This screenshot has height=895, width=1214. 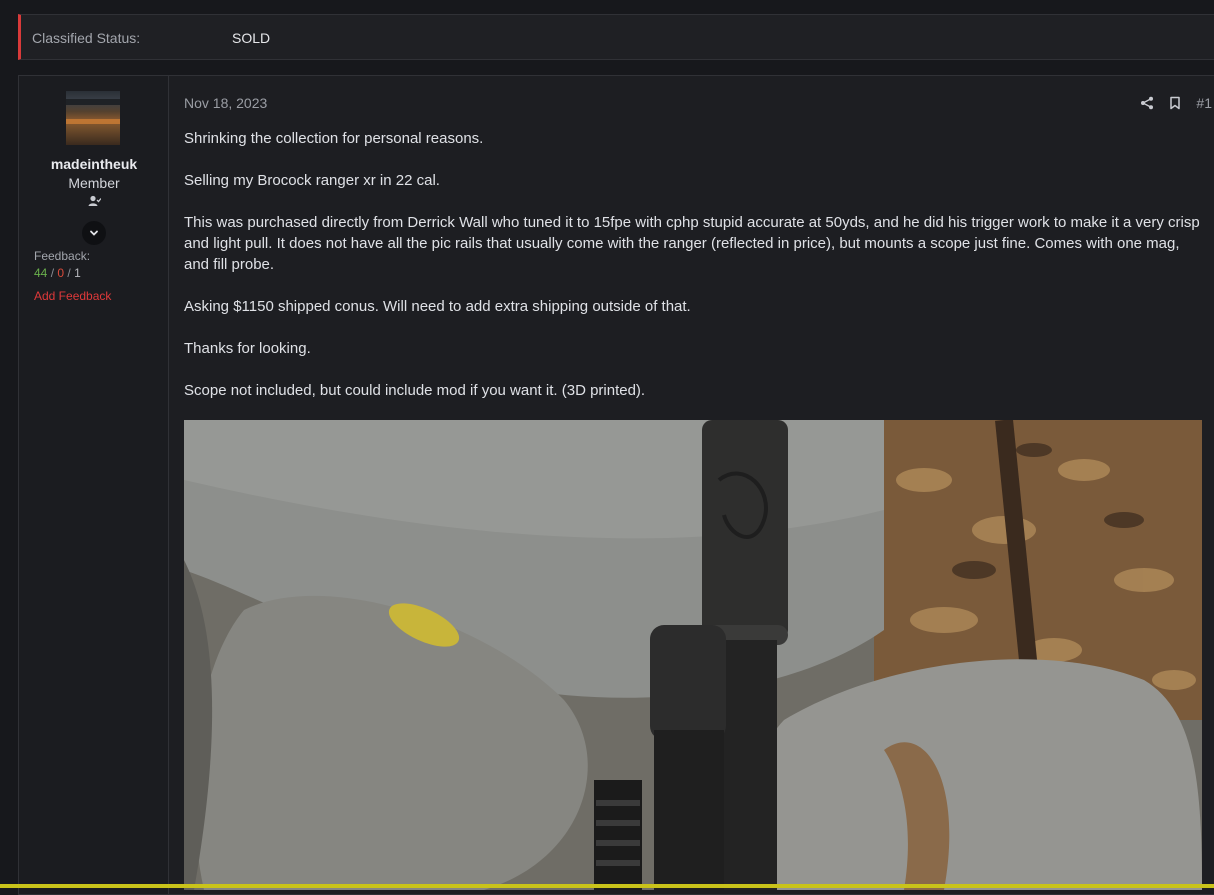 I want to click on chevron-down-icon, so click(x=94, y=233).